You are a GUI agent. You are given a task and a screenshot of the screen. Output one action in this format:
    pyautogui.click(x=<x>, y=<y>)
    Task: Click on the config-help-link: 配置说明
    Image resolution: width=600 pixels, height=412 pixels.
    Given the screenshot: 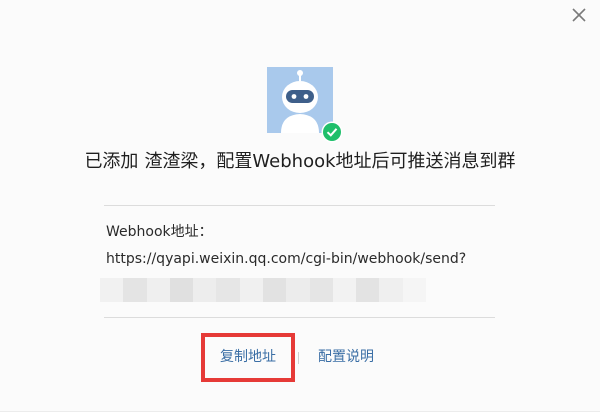 What is the action you would take?
    pyautogui.click(x=346, y=357)
    